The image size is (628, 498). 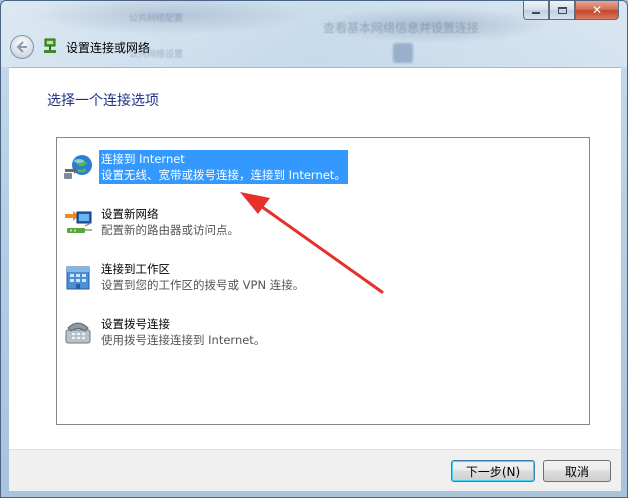 What do you see at coordinates (78, 167) in the screenshot?
I see `globe-network-icon` at bounding box center [78, 167].